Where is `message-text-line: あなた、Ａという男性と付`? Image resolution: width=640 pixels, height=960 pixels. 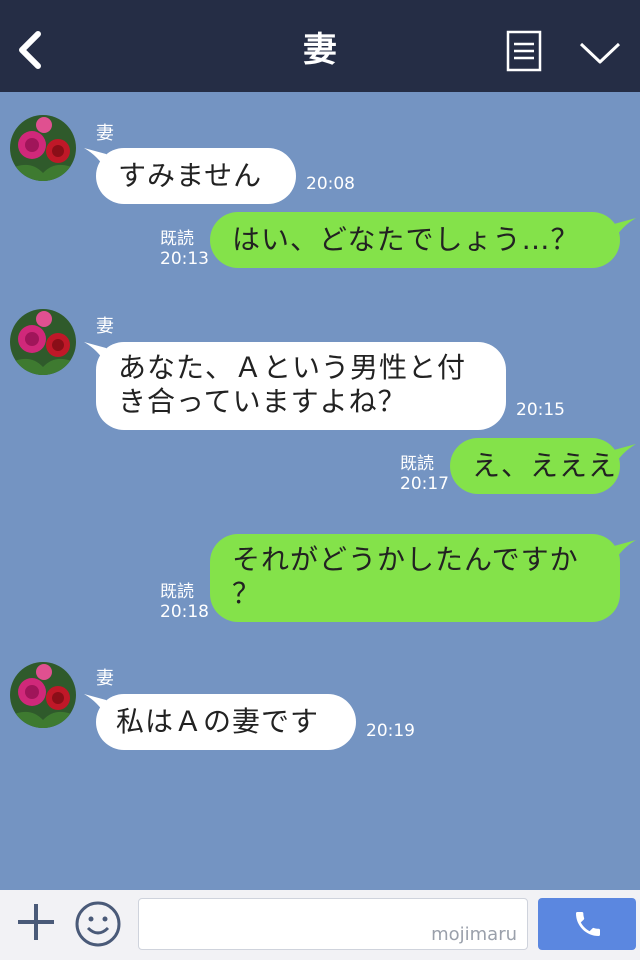 message-text-line: あなた、Ａという男性と付 is located at coordinates (292, 367).